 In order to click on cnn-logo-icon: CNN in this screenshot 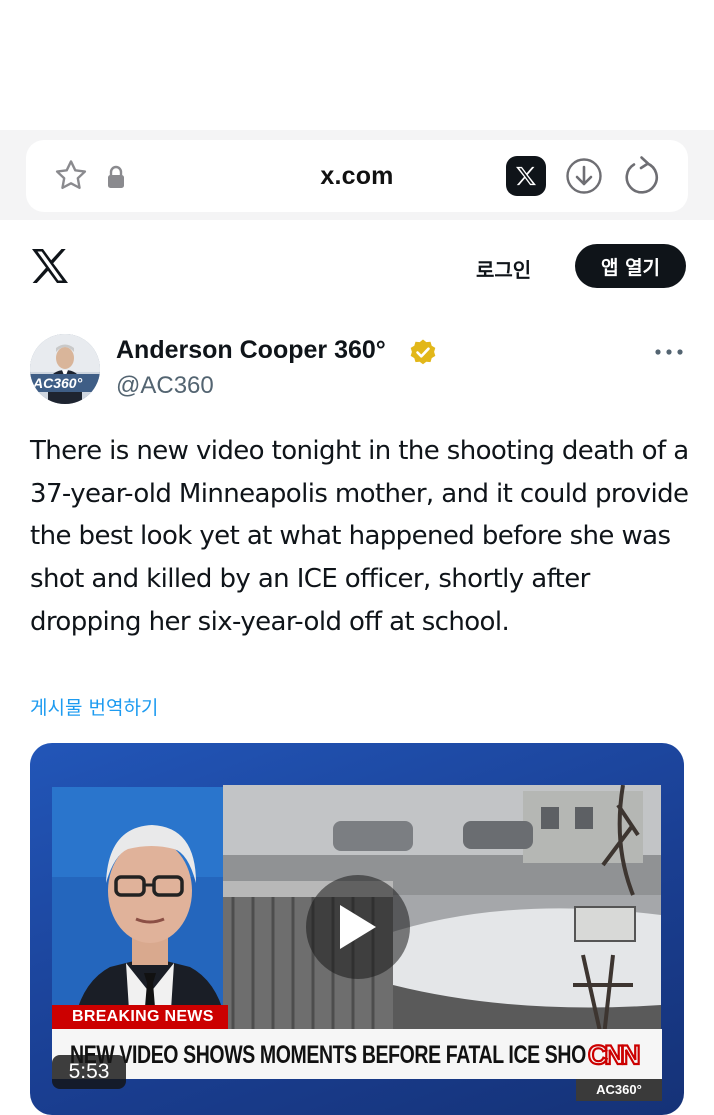, I will do `click(618, 1054)`.